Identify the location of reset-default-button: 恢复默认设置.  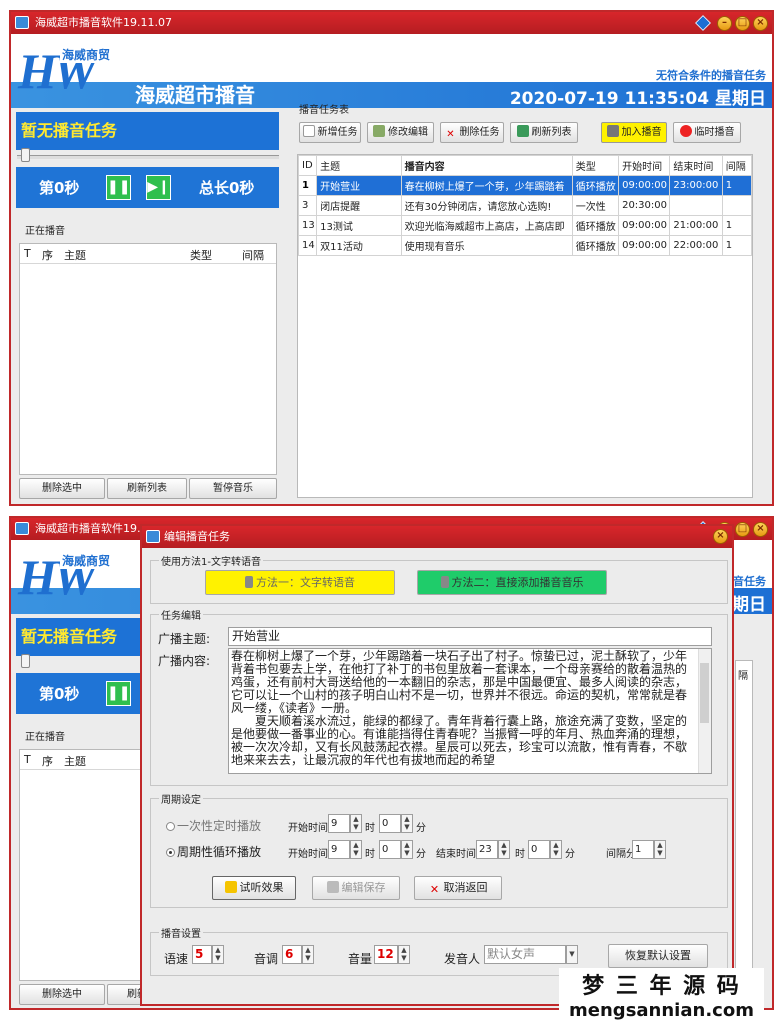
(658, 956).